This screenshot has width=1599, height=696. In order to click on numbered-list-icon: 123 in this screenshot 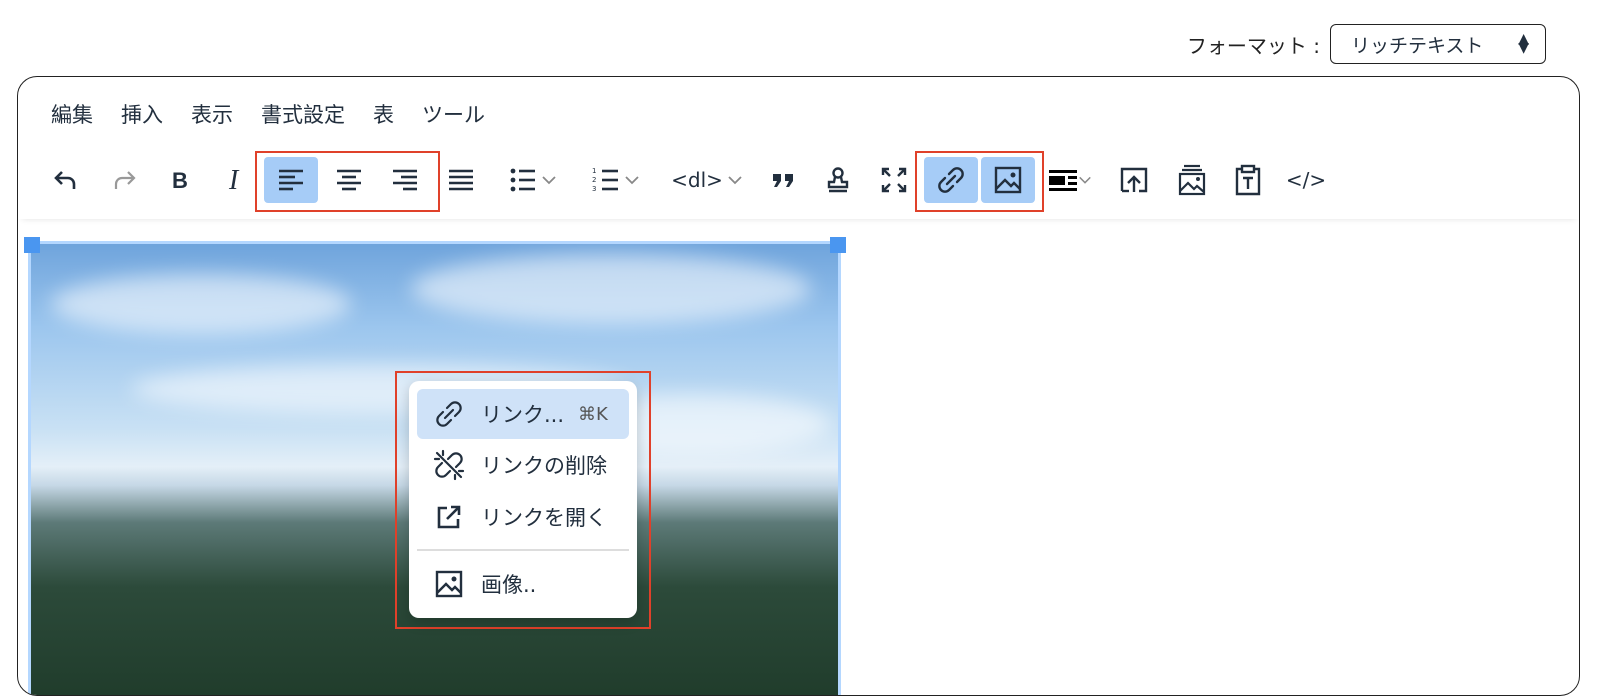, I will do `click(605, 180)`.